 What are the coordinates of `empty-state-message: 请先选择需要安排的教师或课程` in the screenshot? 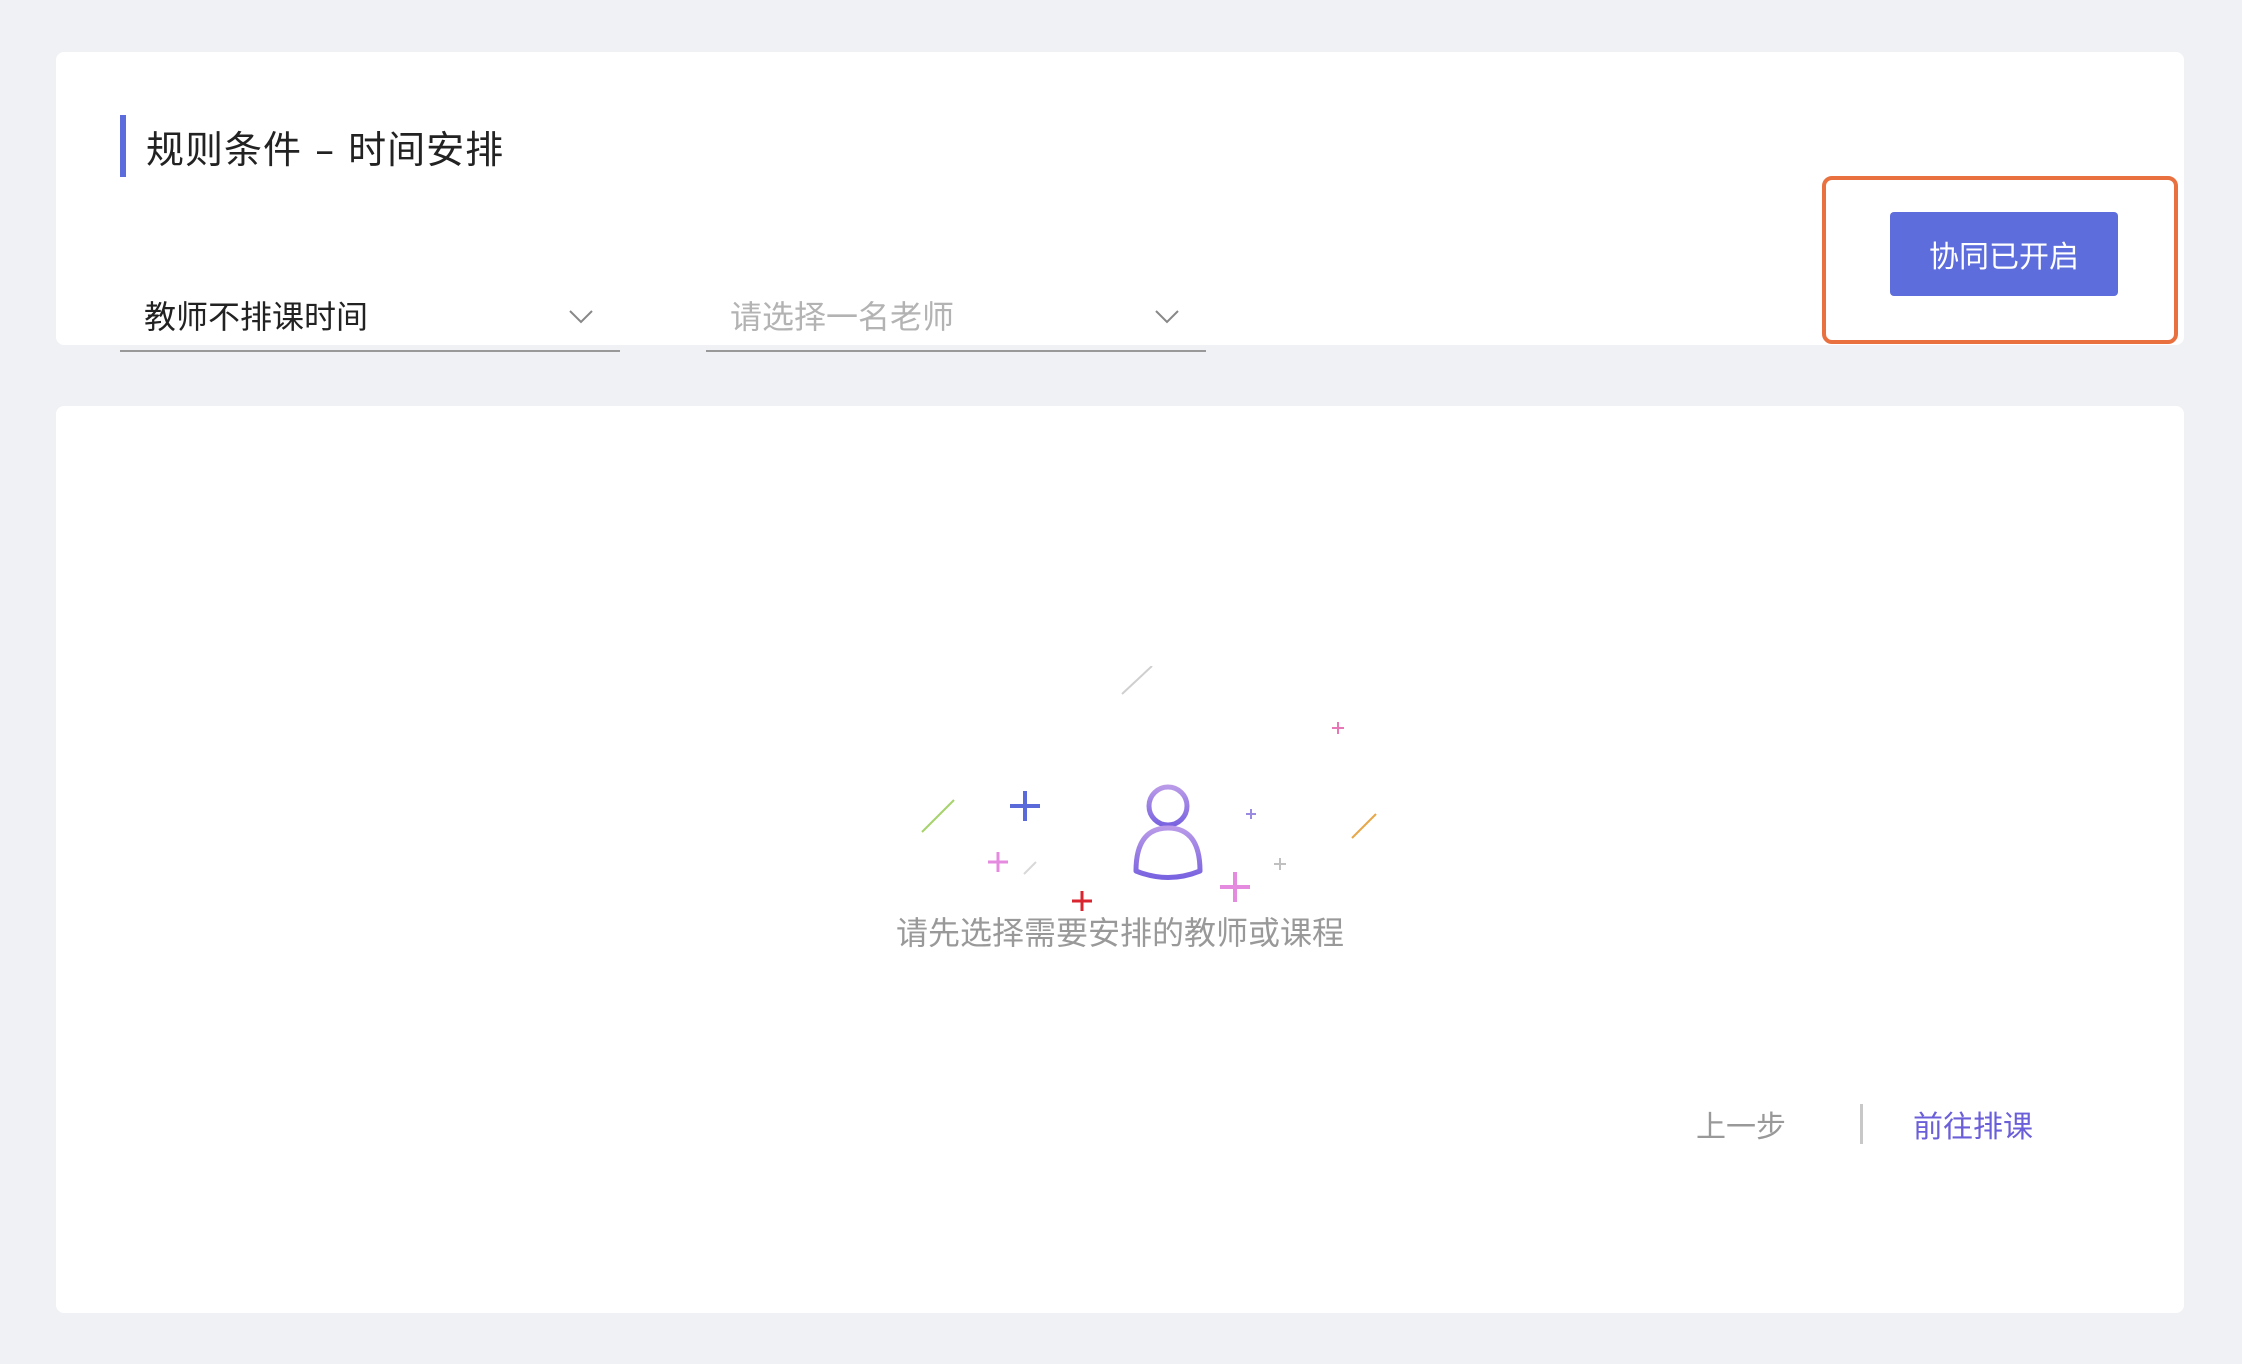 It's located at (1119, 933).